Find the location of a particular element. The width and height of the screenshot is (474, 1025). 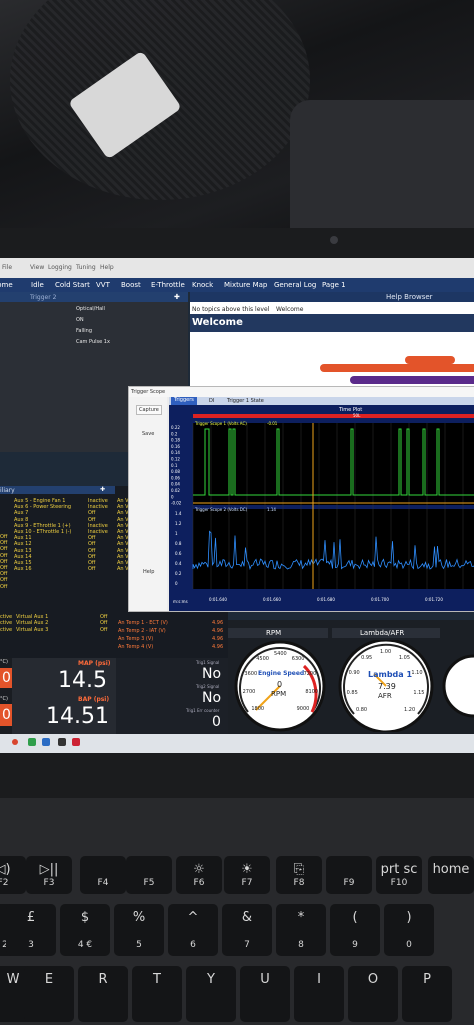

scope-titlebar: Trigger Scope is located at coordinates (301, 392).